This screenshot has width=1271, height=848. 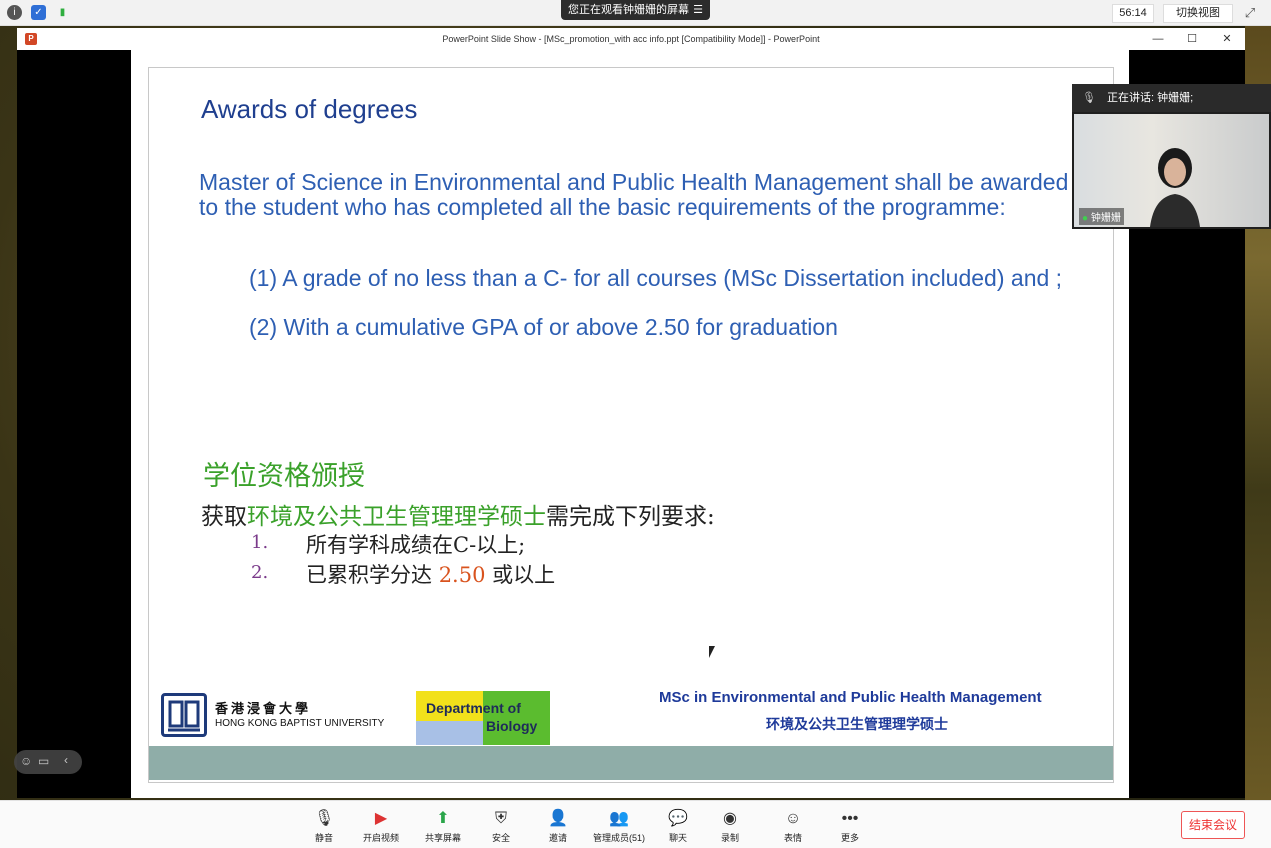 What do you see at coordinates (557, 838) in the screenshot?
I see `invite-label: 邀请` at bounding box center [557, 838].